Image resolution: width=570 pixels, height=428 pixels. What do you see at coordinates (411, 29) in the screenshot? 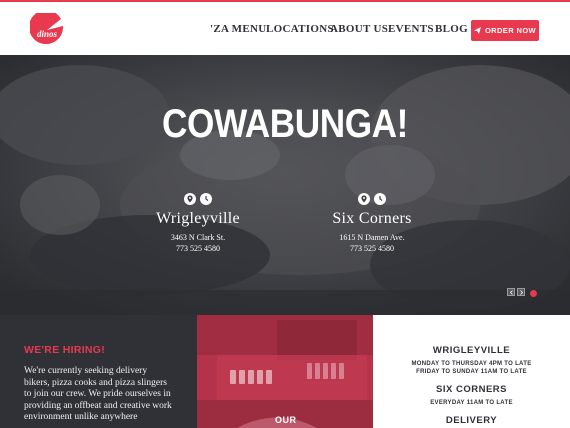
I see `nav-events: EVENTS` at bounding box center [411, 29].